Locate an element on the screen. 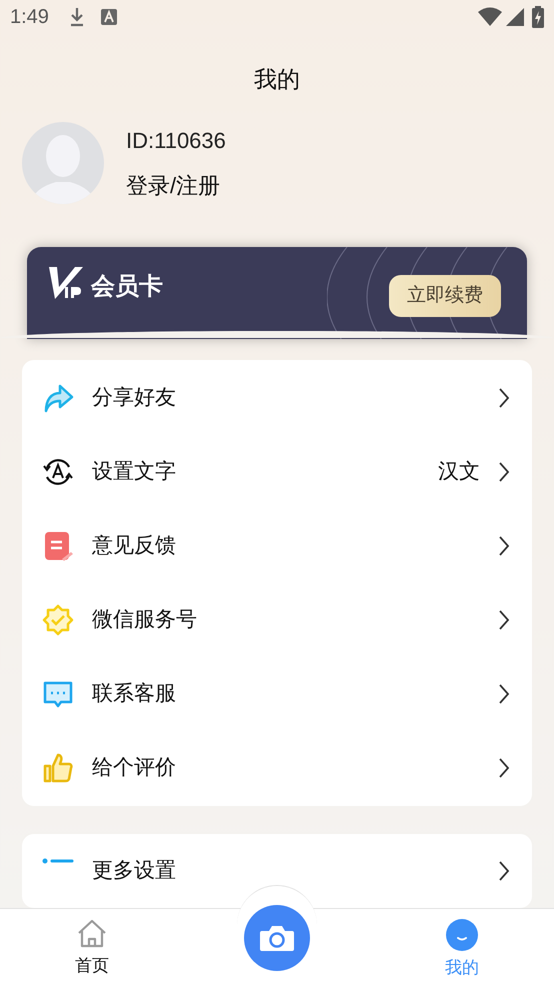  menu-value: 汉文 is located at coordinates (459, 472).